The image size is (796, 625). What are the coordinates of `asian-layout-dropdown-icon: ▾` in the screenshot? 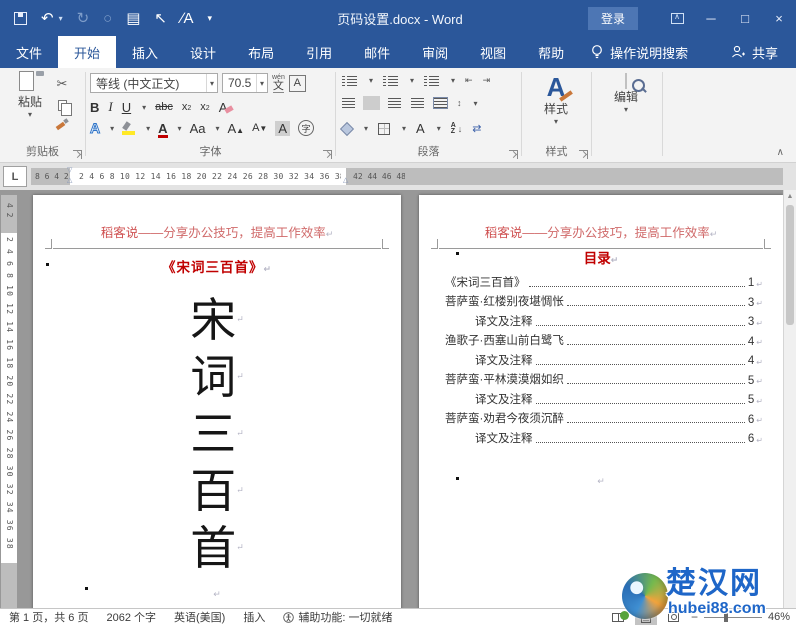 It's located at (439, 128).